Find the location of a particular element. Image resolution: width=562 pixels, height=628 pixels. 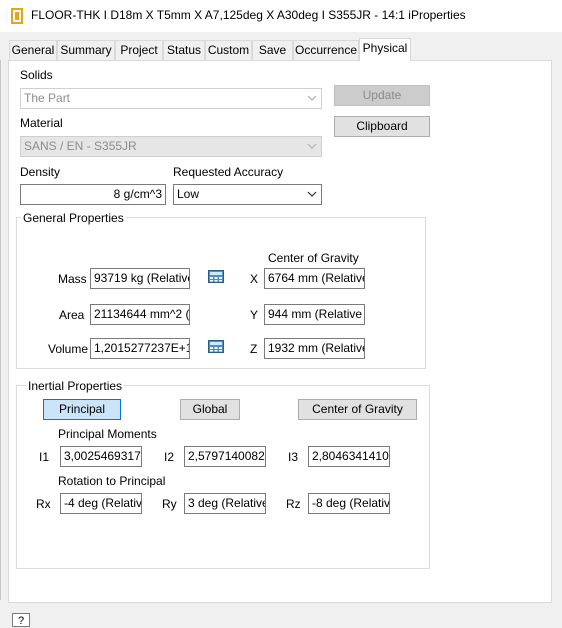

density-label: Density is located at coordinates (40, 172).